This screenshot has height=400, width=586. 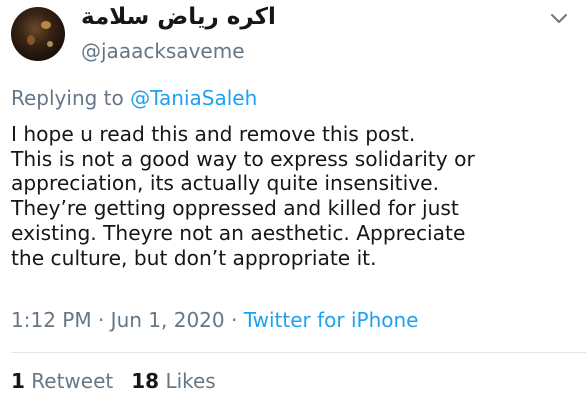 I want to click on retweets-label: Retweet, so click(x=72, y=381).